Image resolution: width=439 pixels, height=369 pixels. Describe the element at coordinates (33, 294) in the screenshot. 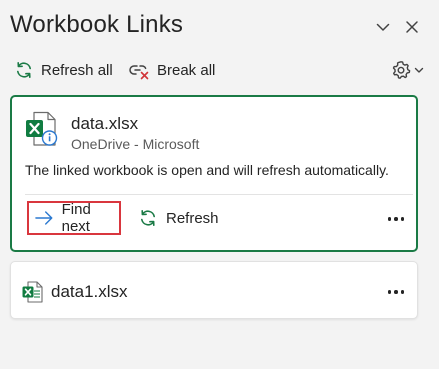

I see `excel-file-icon` at that location.